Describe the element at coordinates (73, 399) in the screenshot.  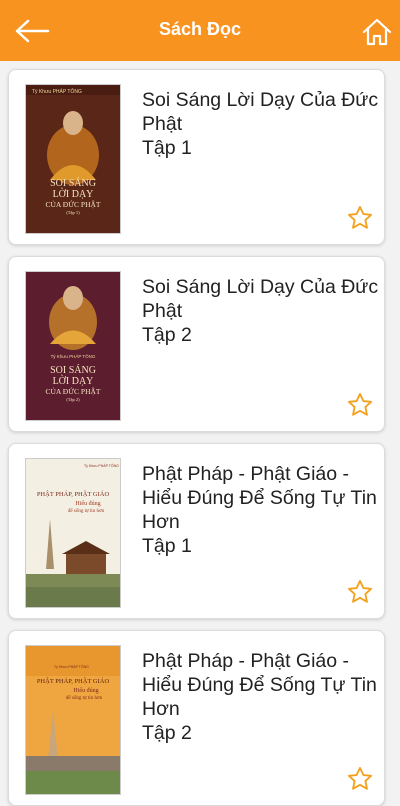
I see `svg-text: (Tập 2)` at that location.